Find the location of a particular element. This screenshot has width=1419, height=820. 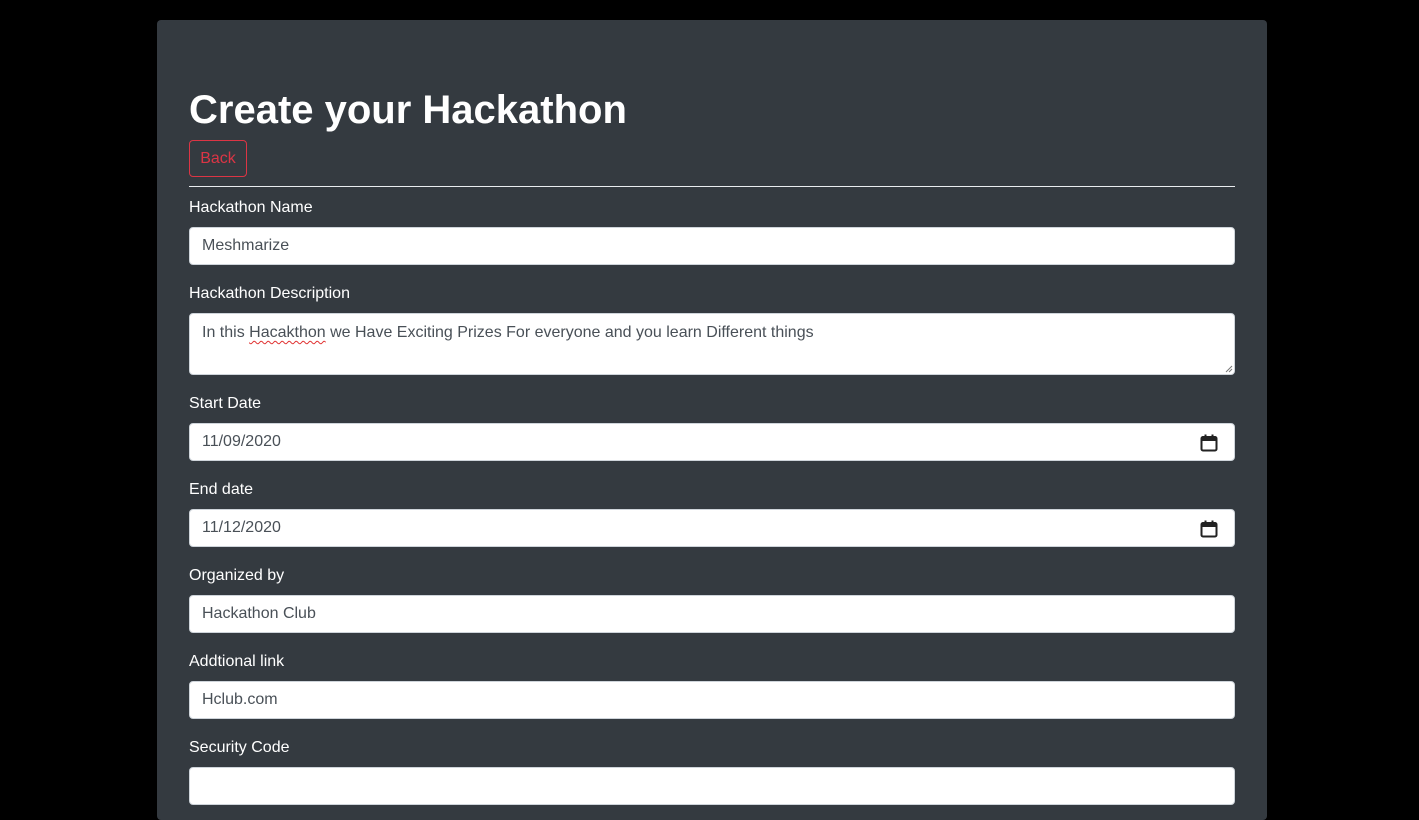

divider is located at coordinates (712, 186).